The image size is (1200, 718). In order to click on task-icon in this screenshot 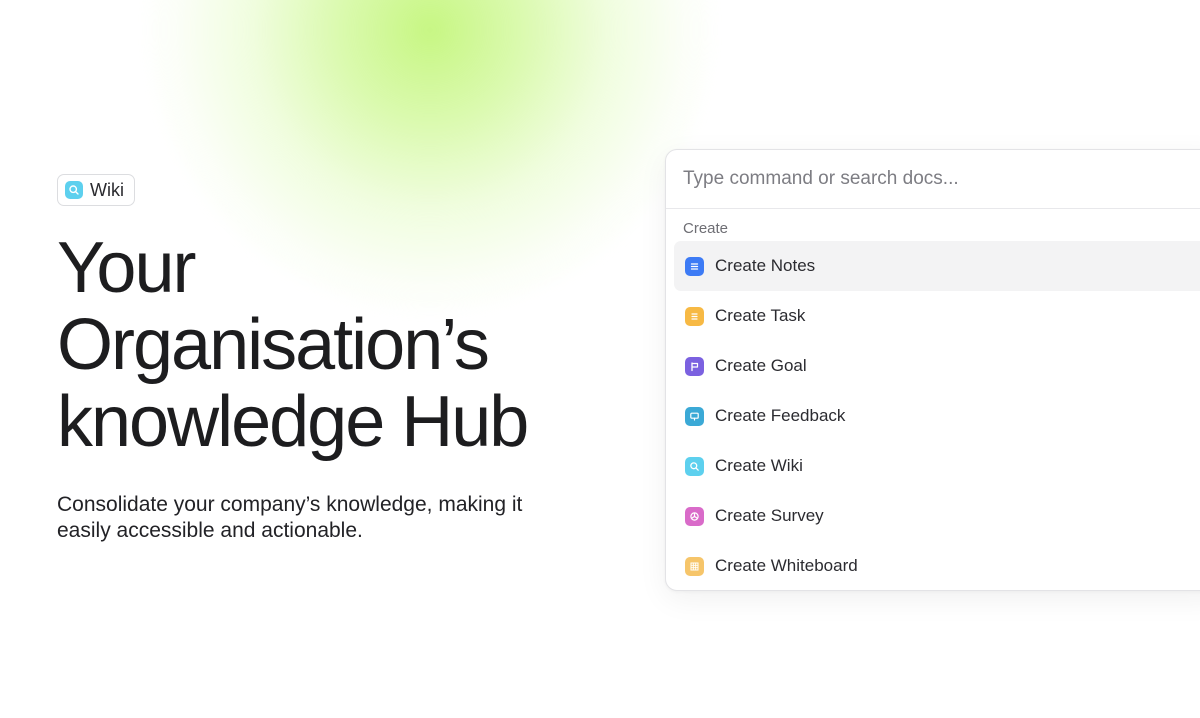, I will do `click(694, 316)`.